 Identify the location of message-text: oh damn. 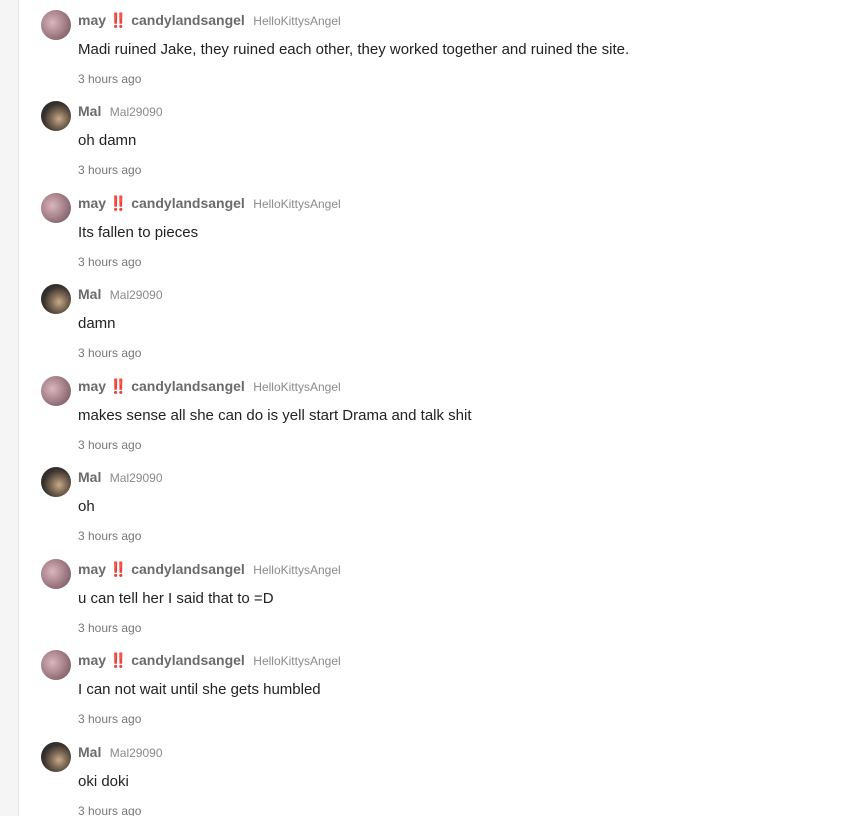
(107, 140).